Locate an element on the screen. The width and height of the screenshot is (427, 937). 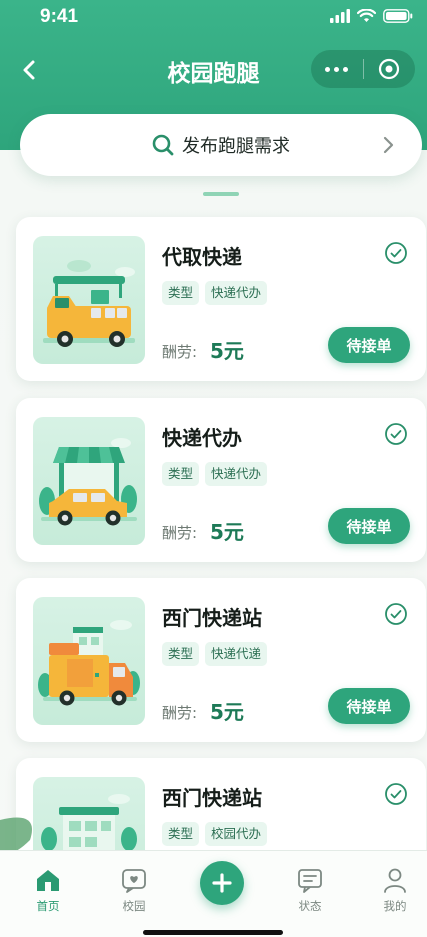
battery-icon is located at coordinates (398, 16).